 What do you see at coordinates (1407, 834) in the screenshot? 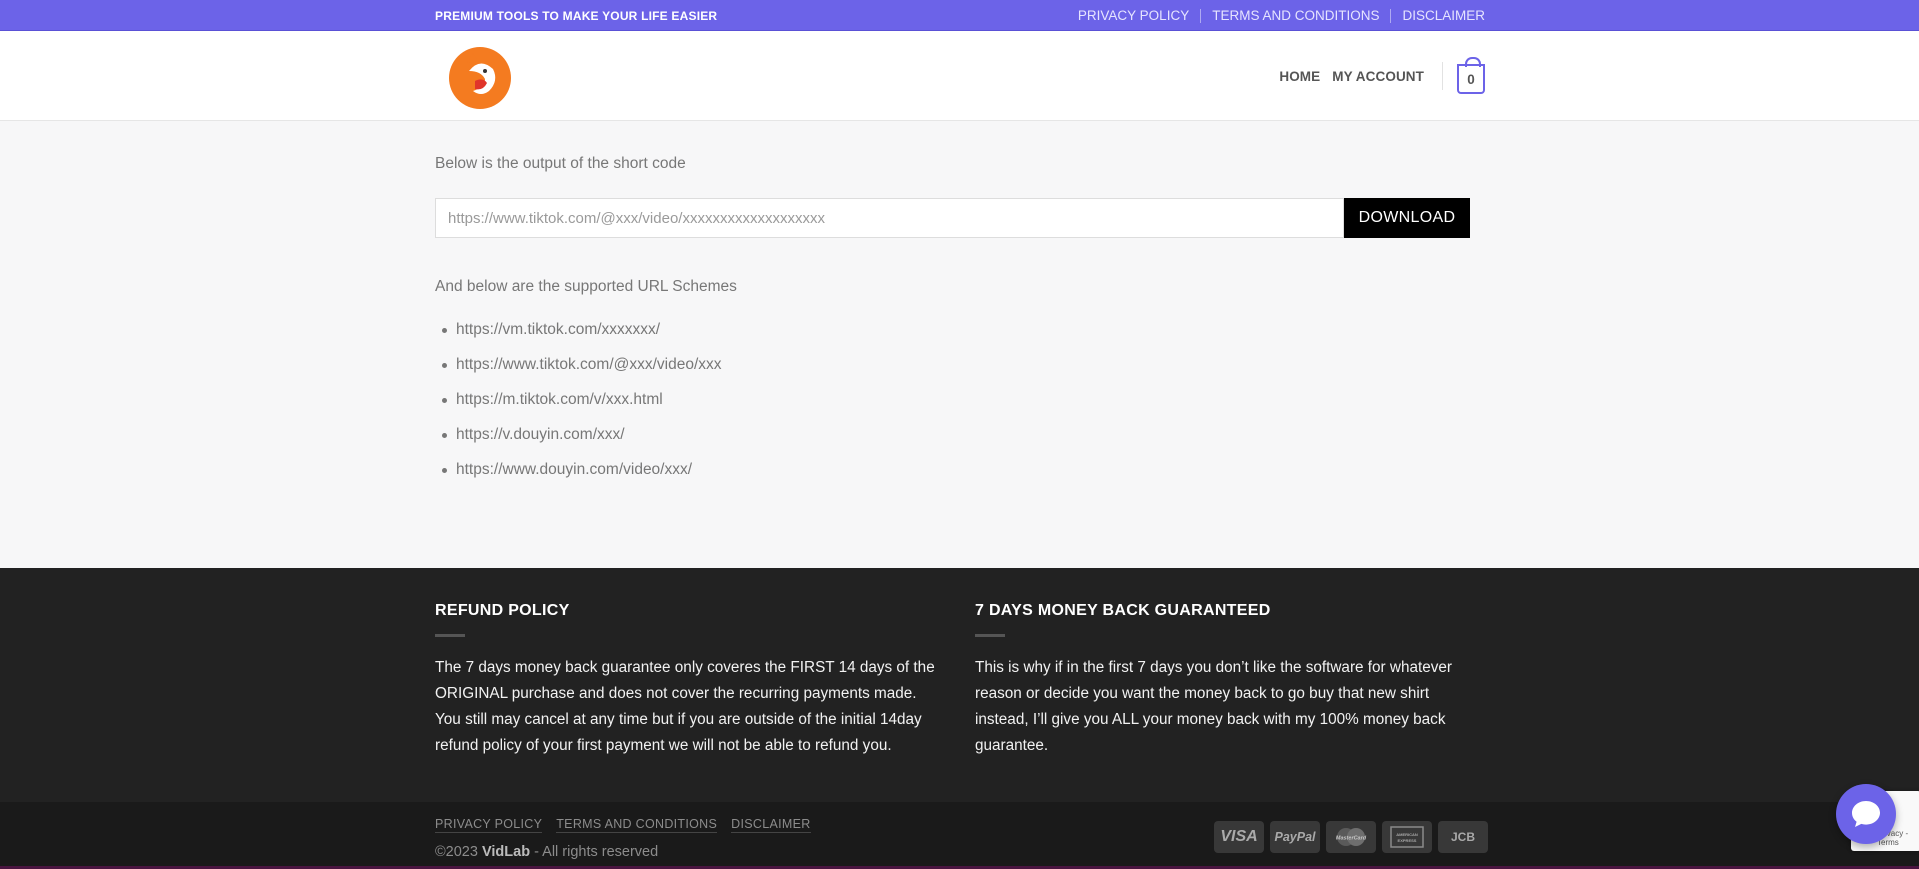
I see `svg-text: AMERICAN` at bounding box center [1407, 834].